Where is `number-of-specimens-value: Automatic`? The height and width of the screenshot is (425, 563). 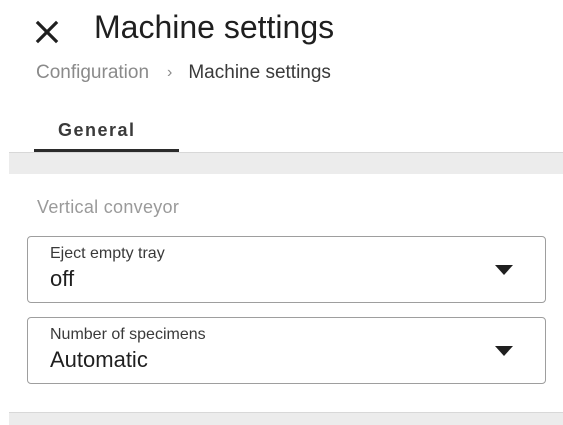 number-of-specimens-value: Automatic is located at coordinates (99, 359).